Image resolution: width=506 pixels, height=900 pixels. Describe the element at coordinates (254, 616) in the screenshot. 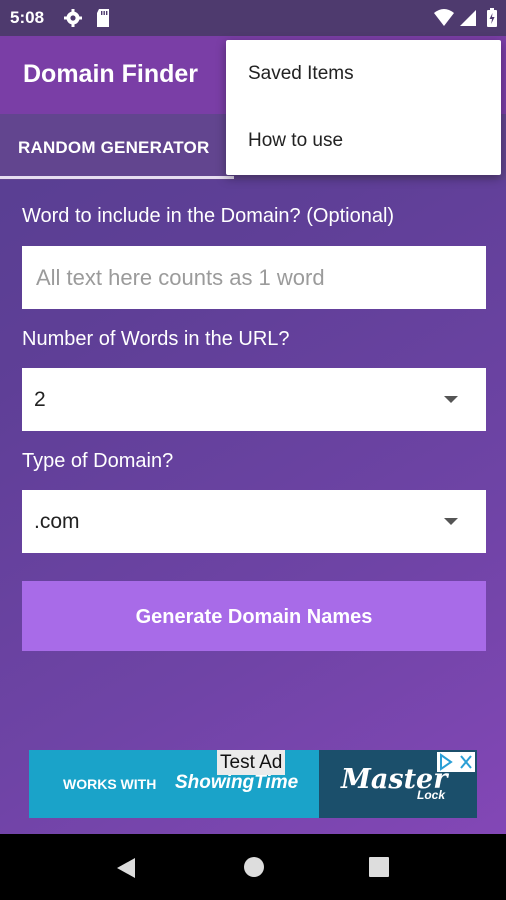

I see `generate-domain-names-button: Generate Domain Names` at that location.